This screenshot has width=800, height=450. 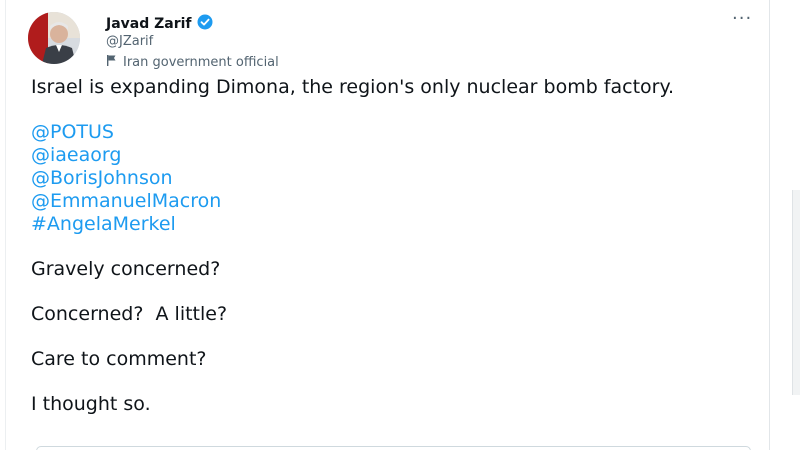 I want to click on flag-icon, so click(x=111, y=62).